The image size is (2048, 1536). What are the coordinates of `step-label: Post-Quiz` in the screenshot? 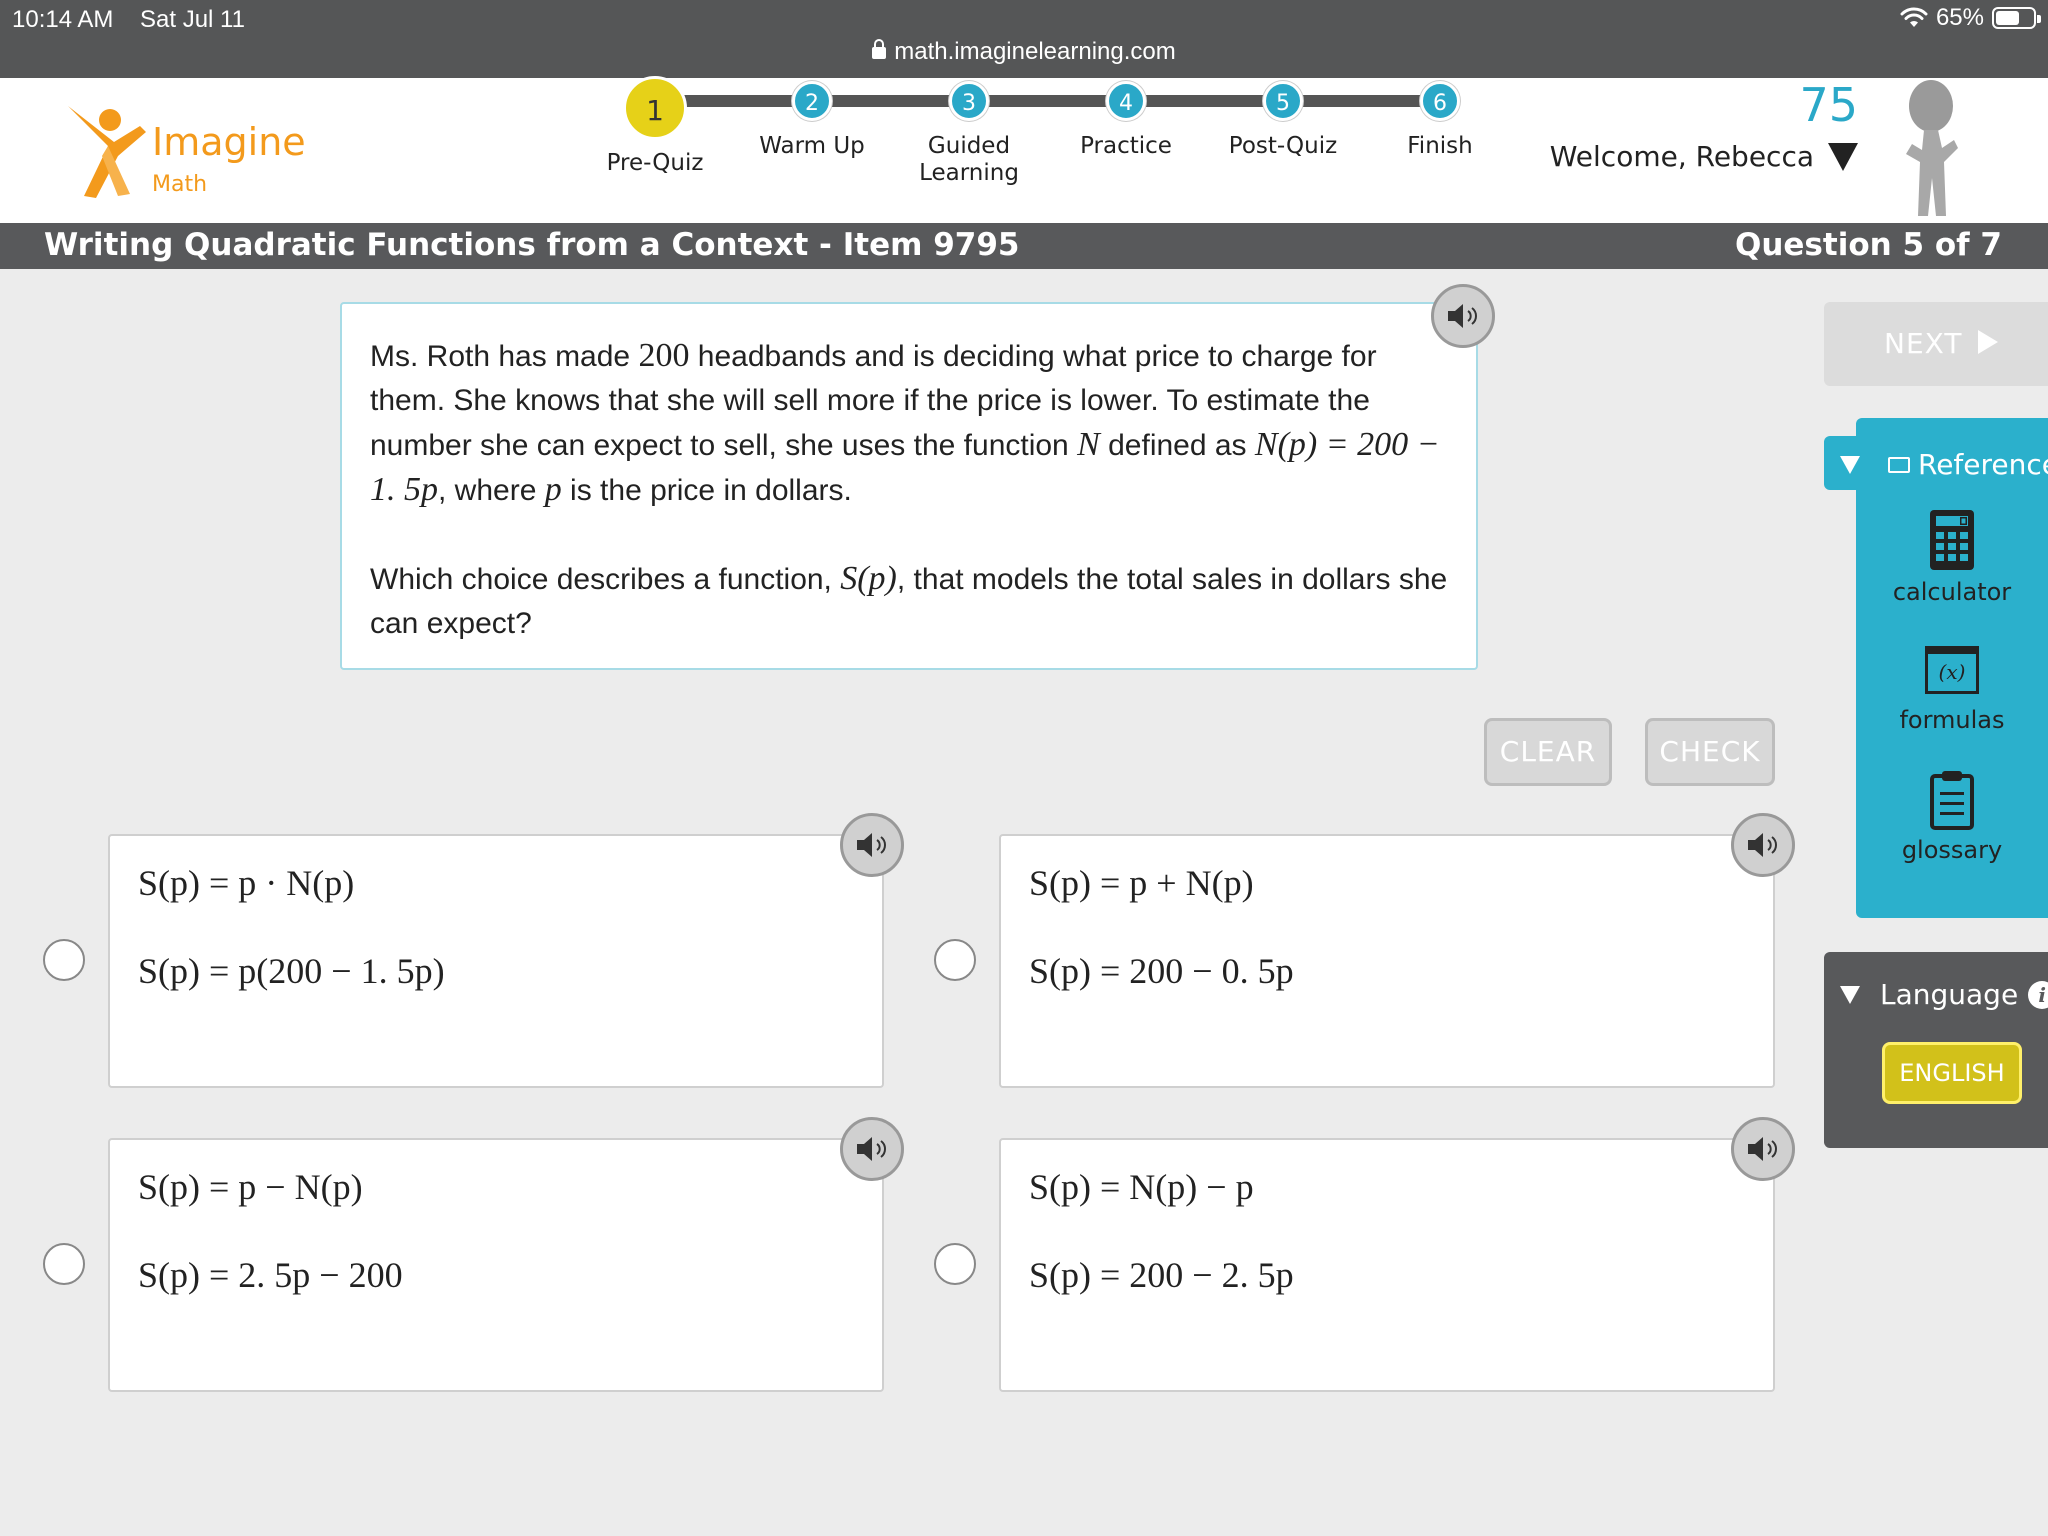 It's located at (1283, 146).